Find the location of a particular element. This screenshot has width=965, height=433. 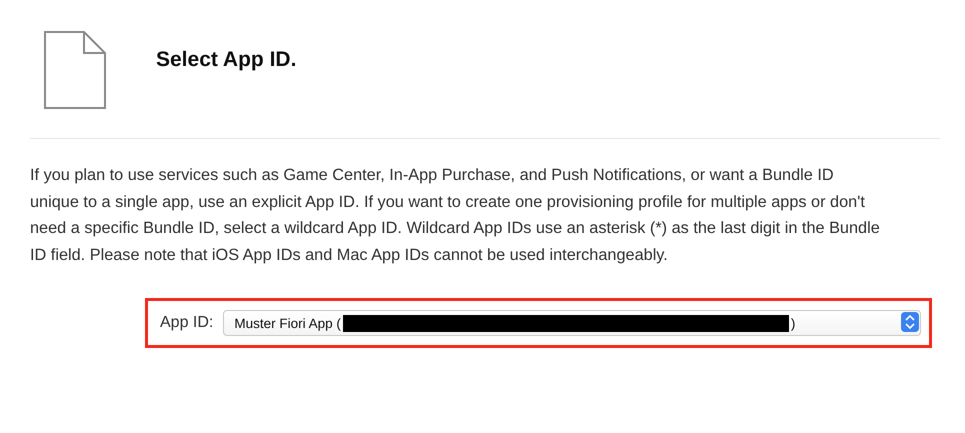

page-title: Select App ID. is located at coordinates (226, 60).